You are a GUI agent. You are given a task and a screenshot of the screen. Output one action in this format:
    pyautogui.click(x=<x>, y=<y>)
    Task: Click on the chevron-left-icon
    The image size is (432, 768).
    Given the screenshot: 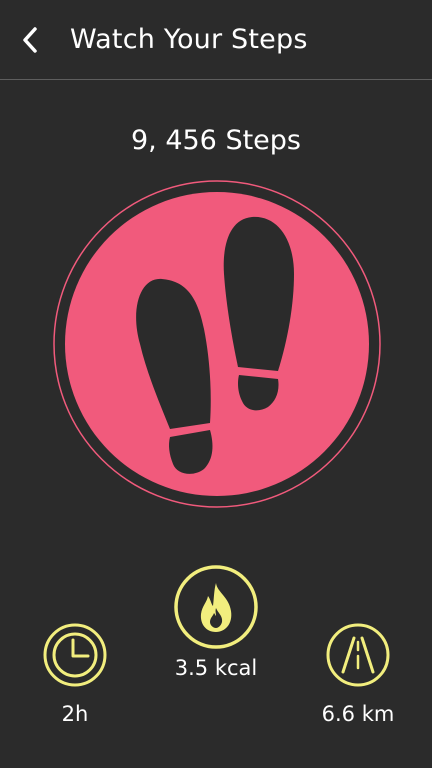 What is the action you would take?
    pyautogui.click(x=30, y=40)
    